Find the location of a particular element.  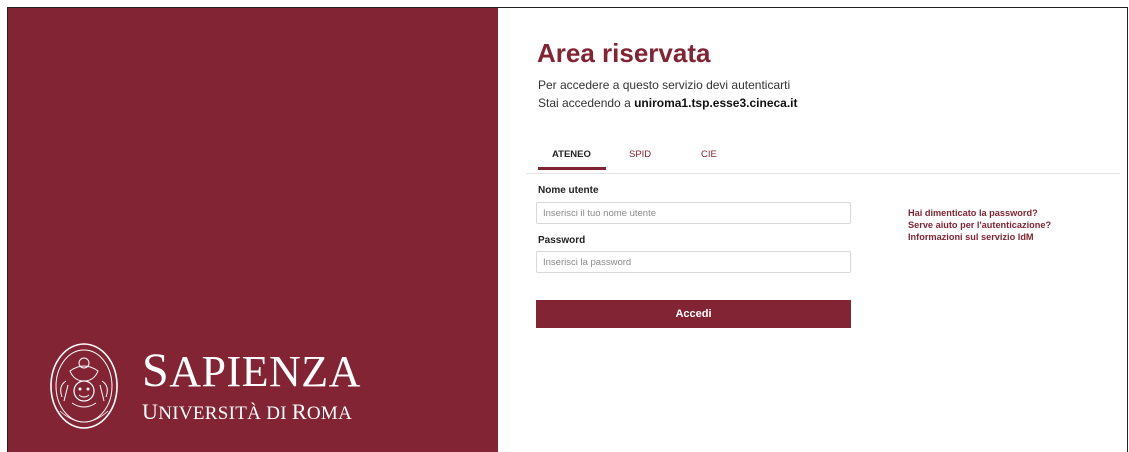

password-label: Password is located at coordinates (562, 240).